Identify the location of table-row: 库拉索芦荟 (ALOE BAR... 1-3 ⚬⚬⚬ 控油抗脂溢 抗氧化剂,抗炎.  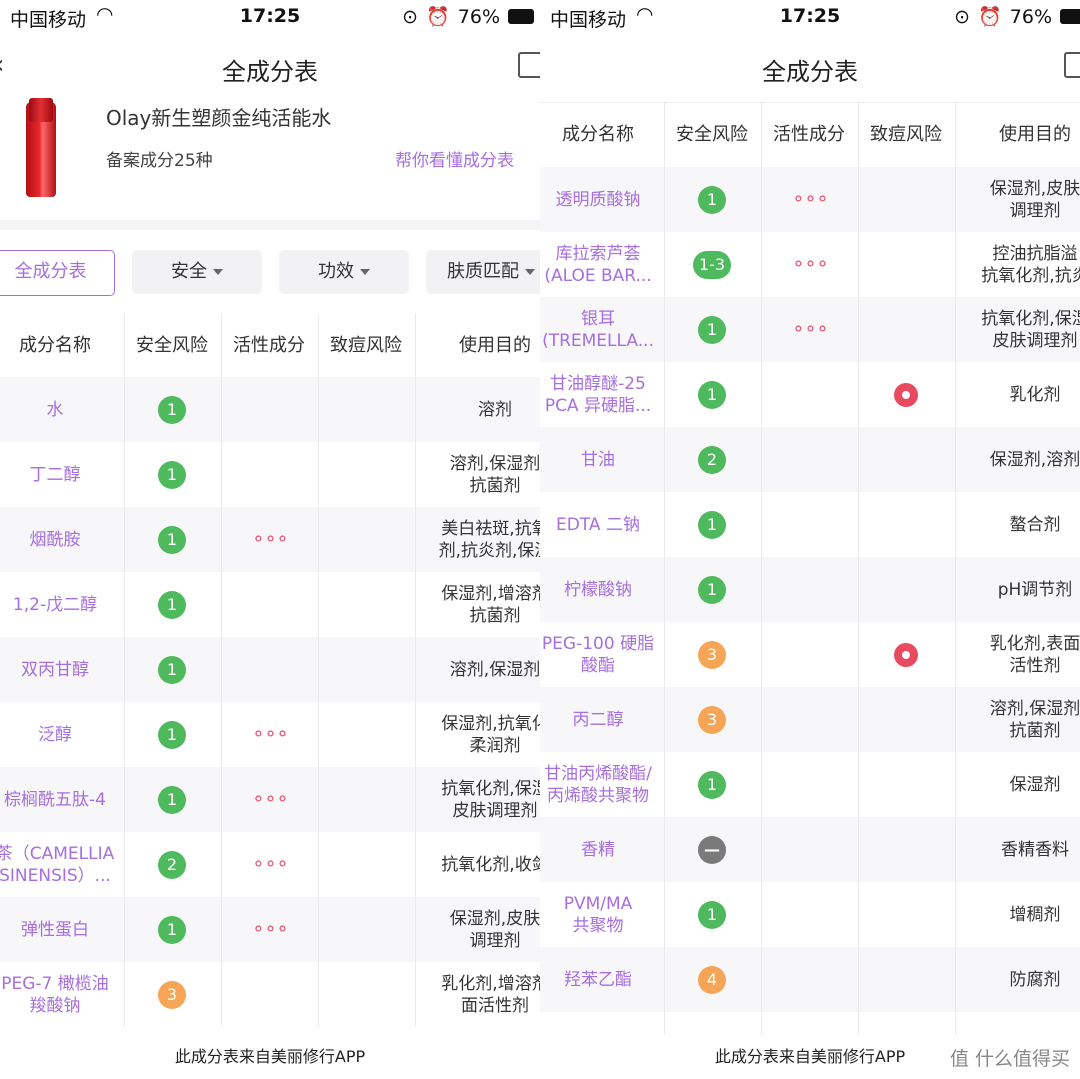
(810, 264).